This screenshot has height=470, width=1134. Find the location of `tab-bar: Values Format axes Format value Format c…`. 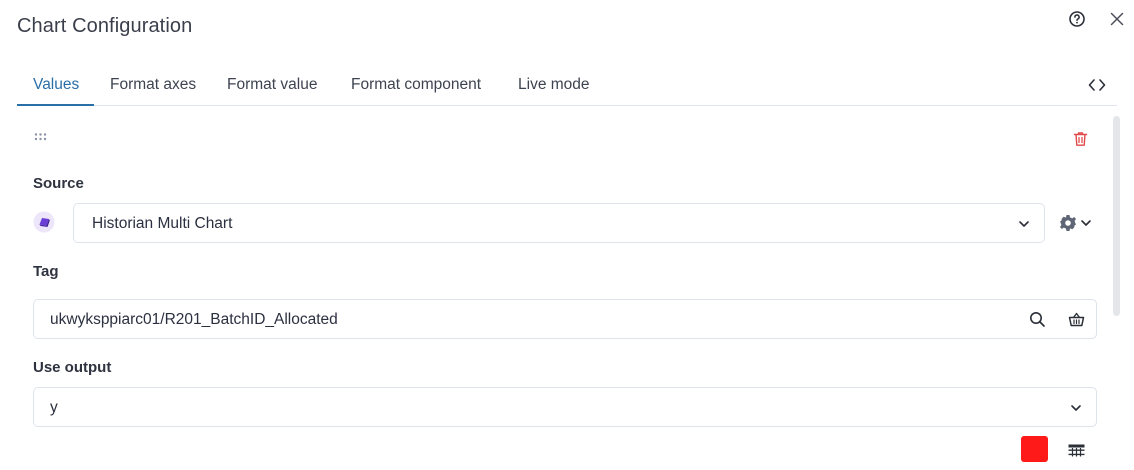

tab-bar: Values Format axes Format value Format c… is located at coordinates (567, 86).